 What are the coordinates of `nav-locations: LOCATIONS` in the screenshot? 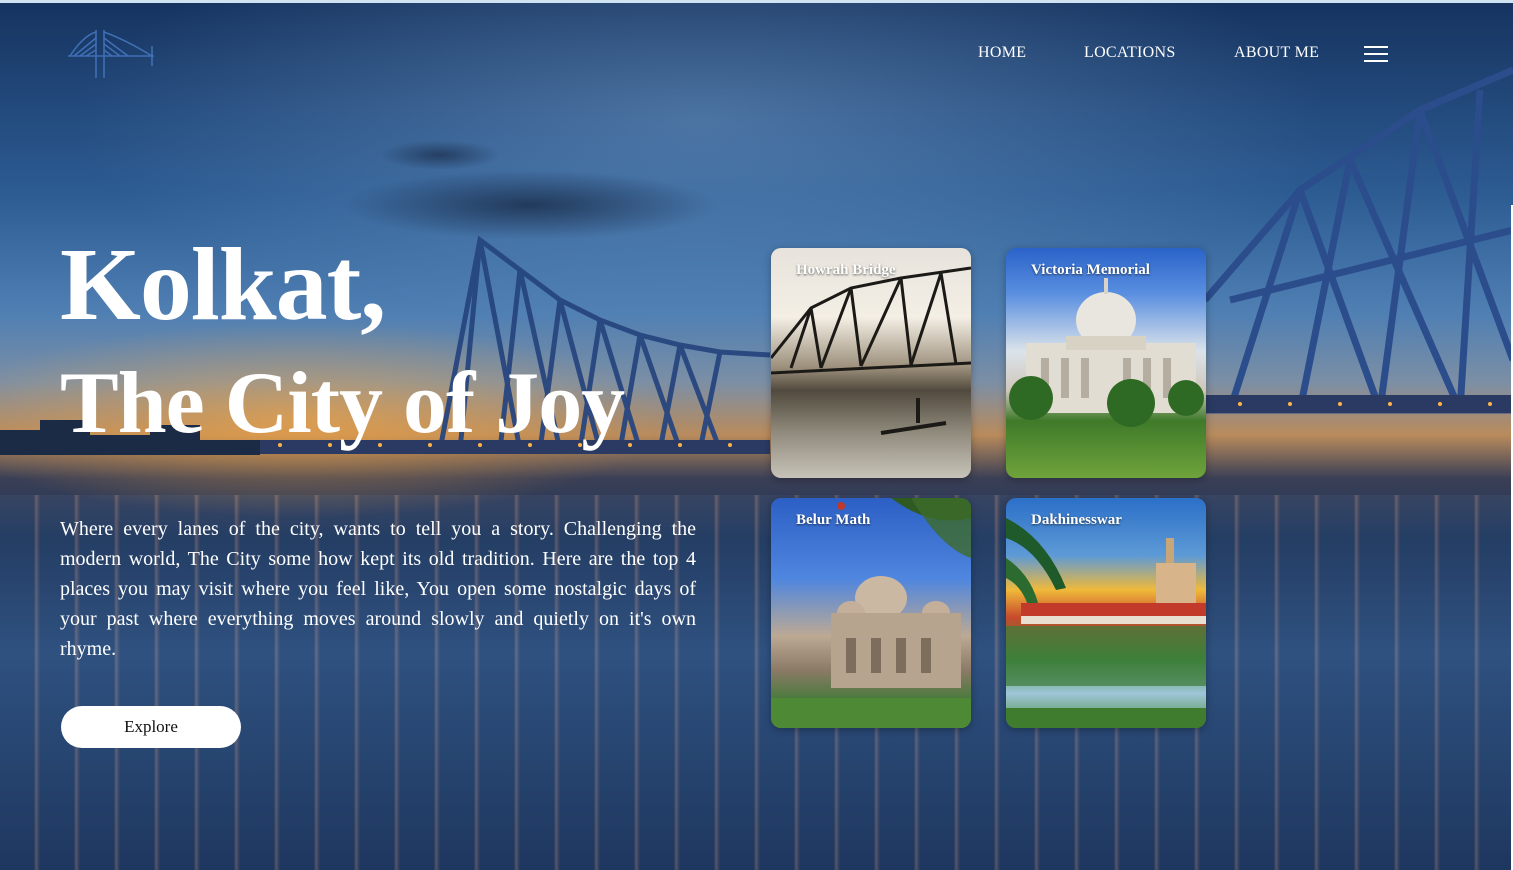 It's located at (1130, 53).